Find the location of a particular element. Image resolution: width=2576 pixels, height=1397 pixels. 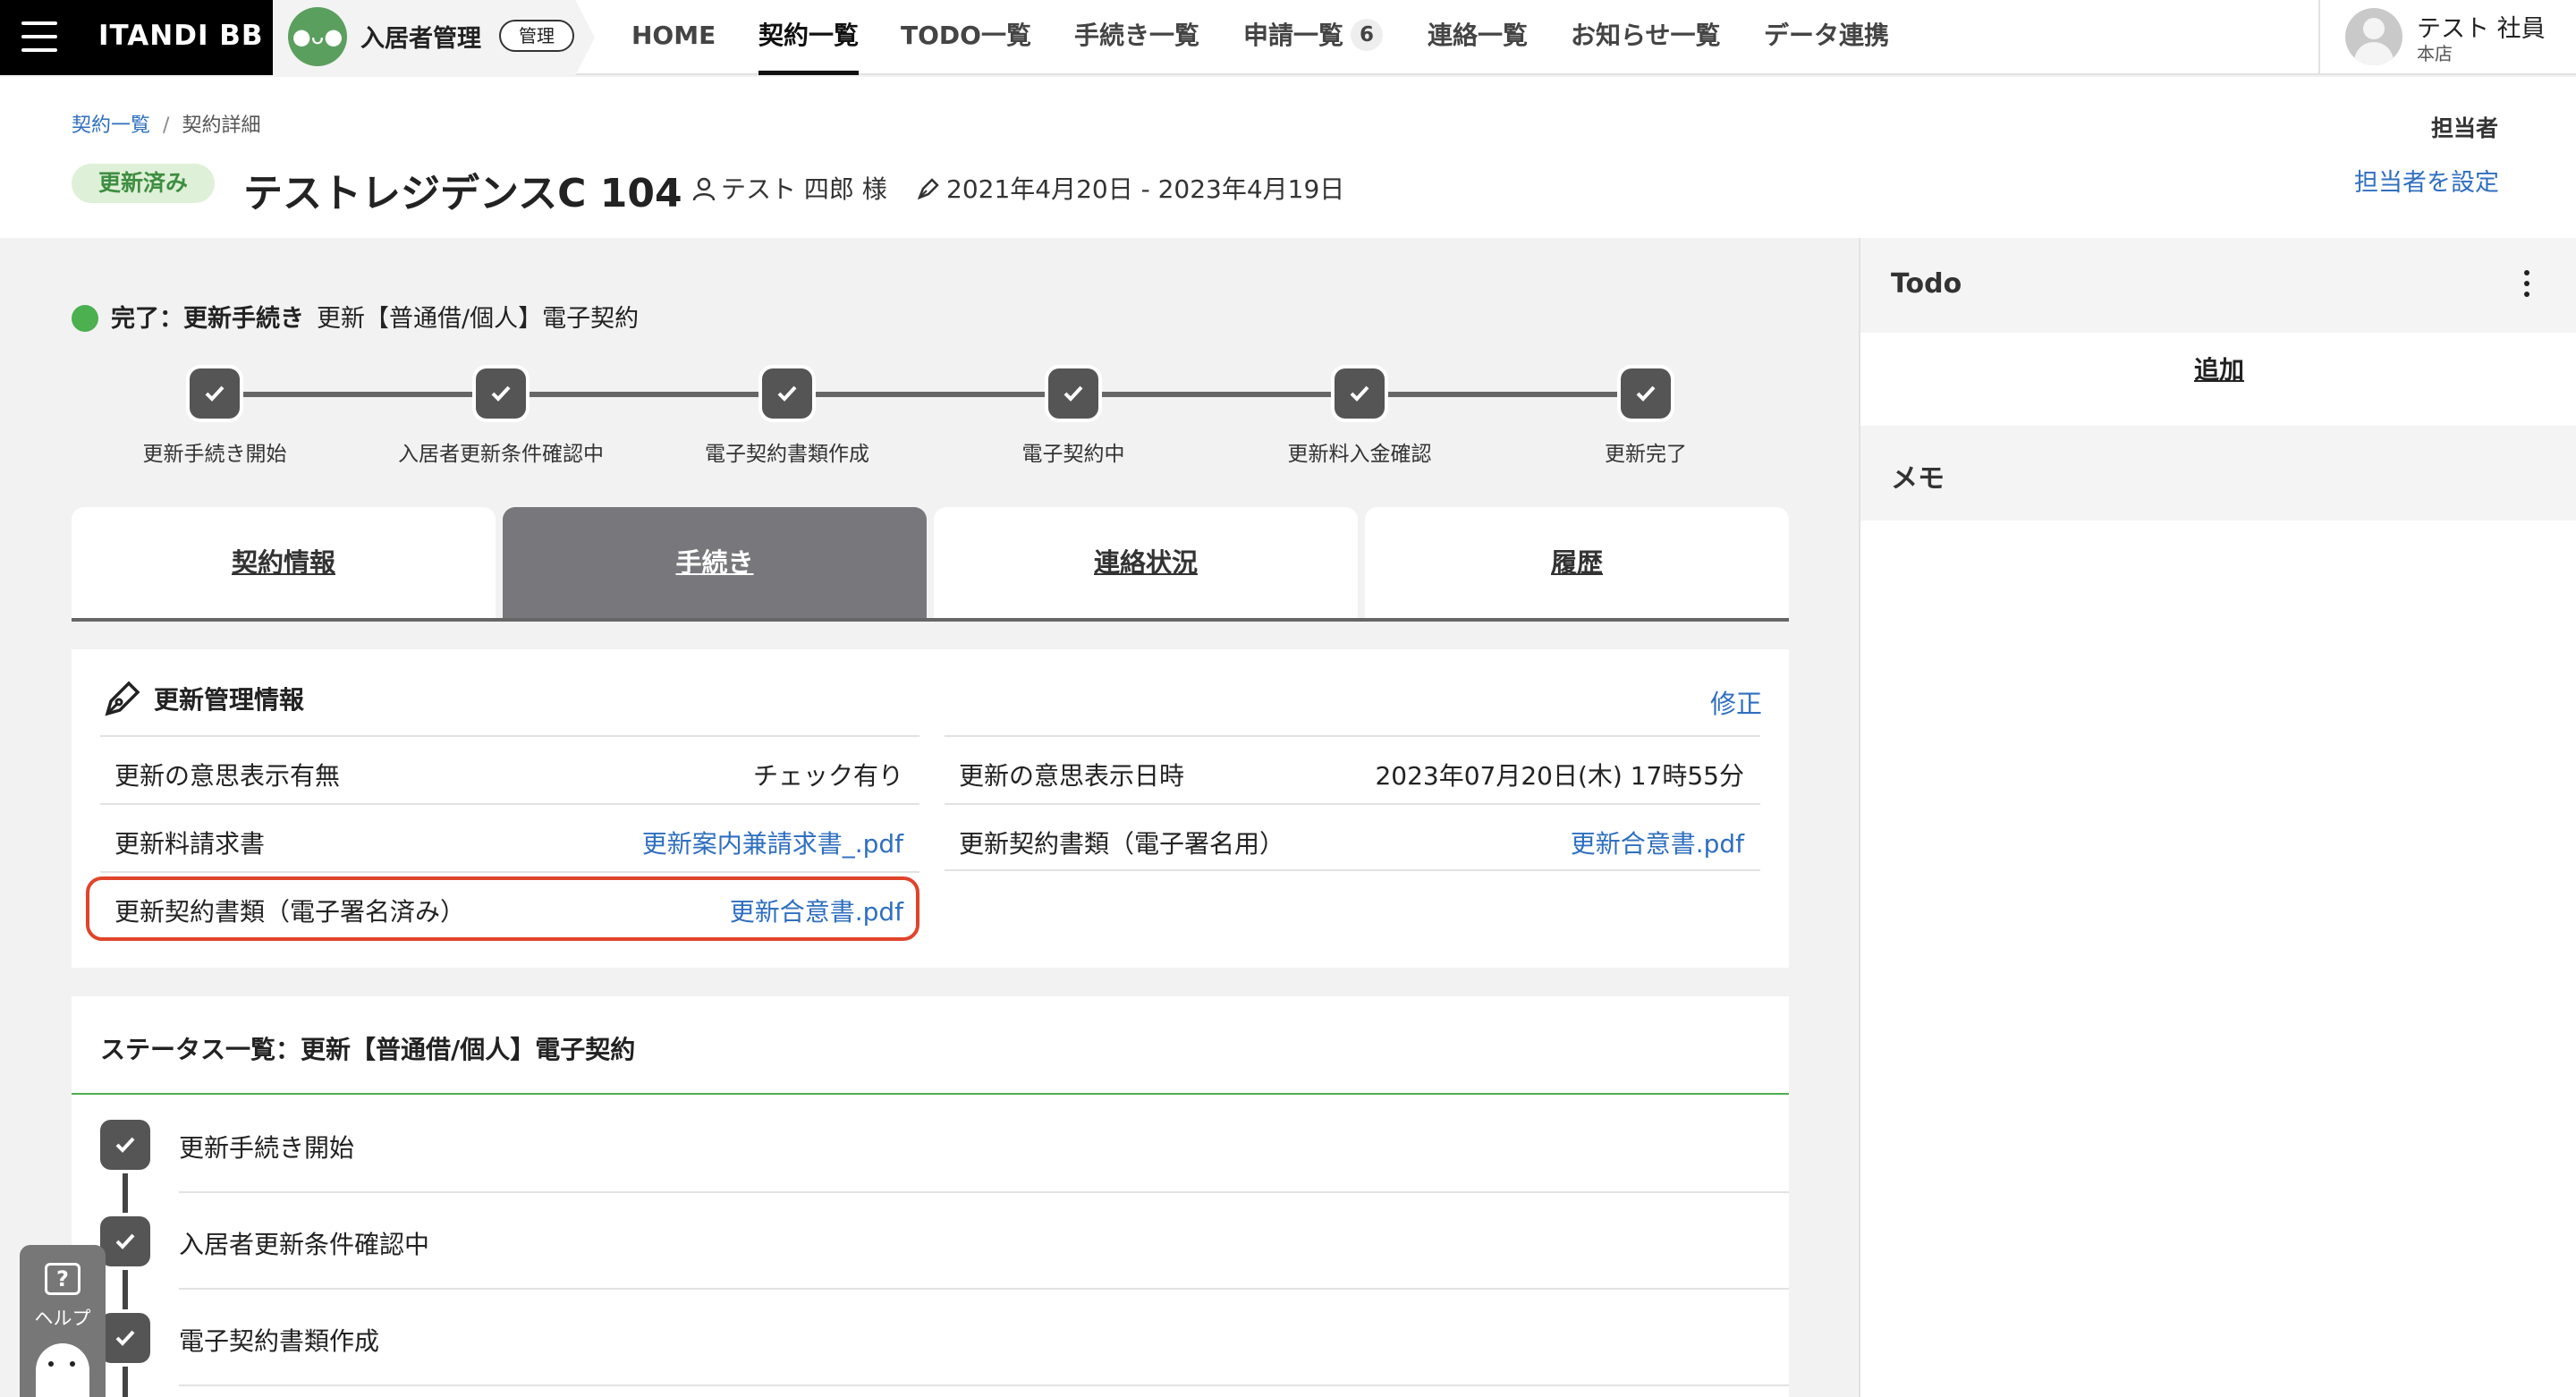

info-label: 更新の意思表示日時 is located at coordinates (1072, 776).